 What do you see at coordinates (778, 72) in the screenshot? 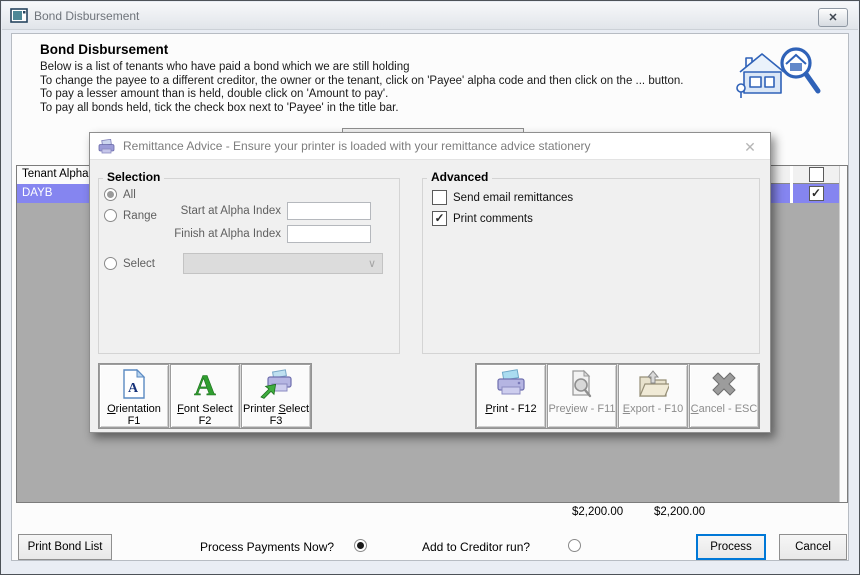
I see `house-magnifier-logo` at bounding box center [778, 72].